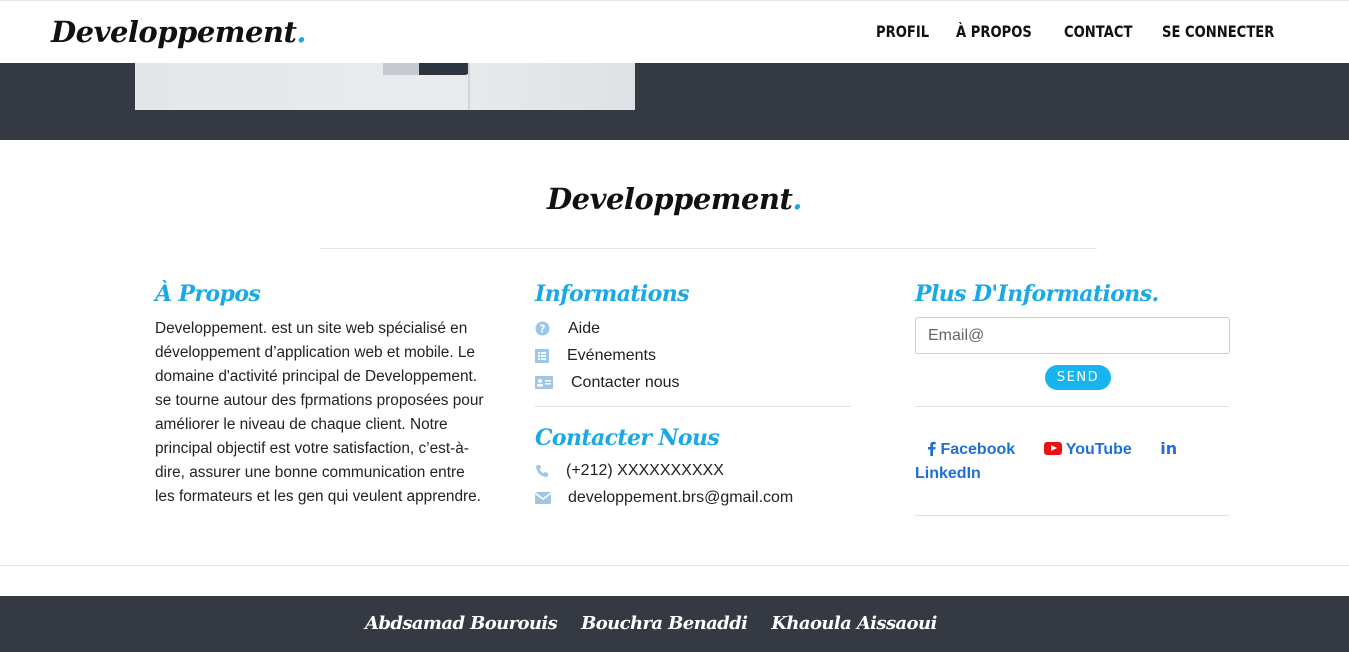 Image resolution: width=1349 pixels, height=652 pixels. What do you see at coordinates (612, 294) in the screenshot?
I see `informations-heading: Informations` at bounding box center [612, 294].